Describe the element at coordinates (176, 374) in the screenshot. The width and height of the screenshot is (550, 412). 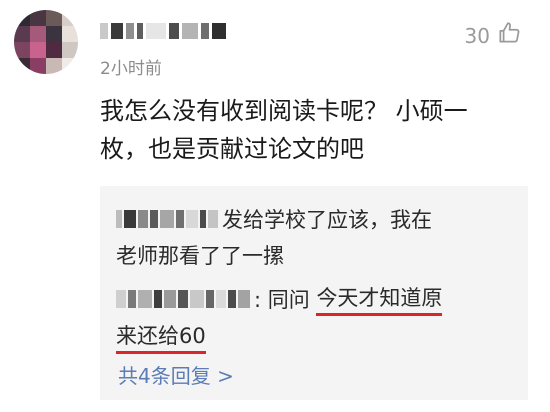
I see `view-more-replies-link: 共4条回复 >` at that location.